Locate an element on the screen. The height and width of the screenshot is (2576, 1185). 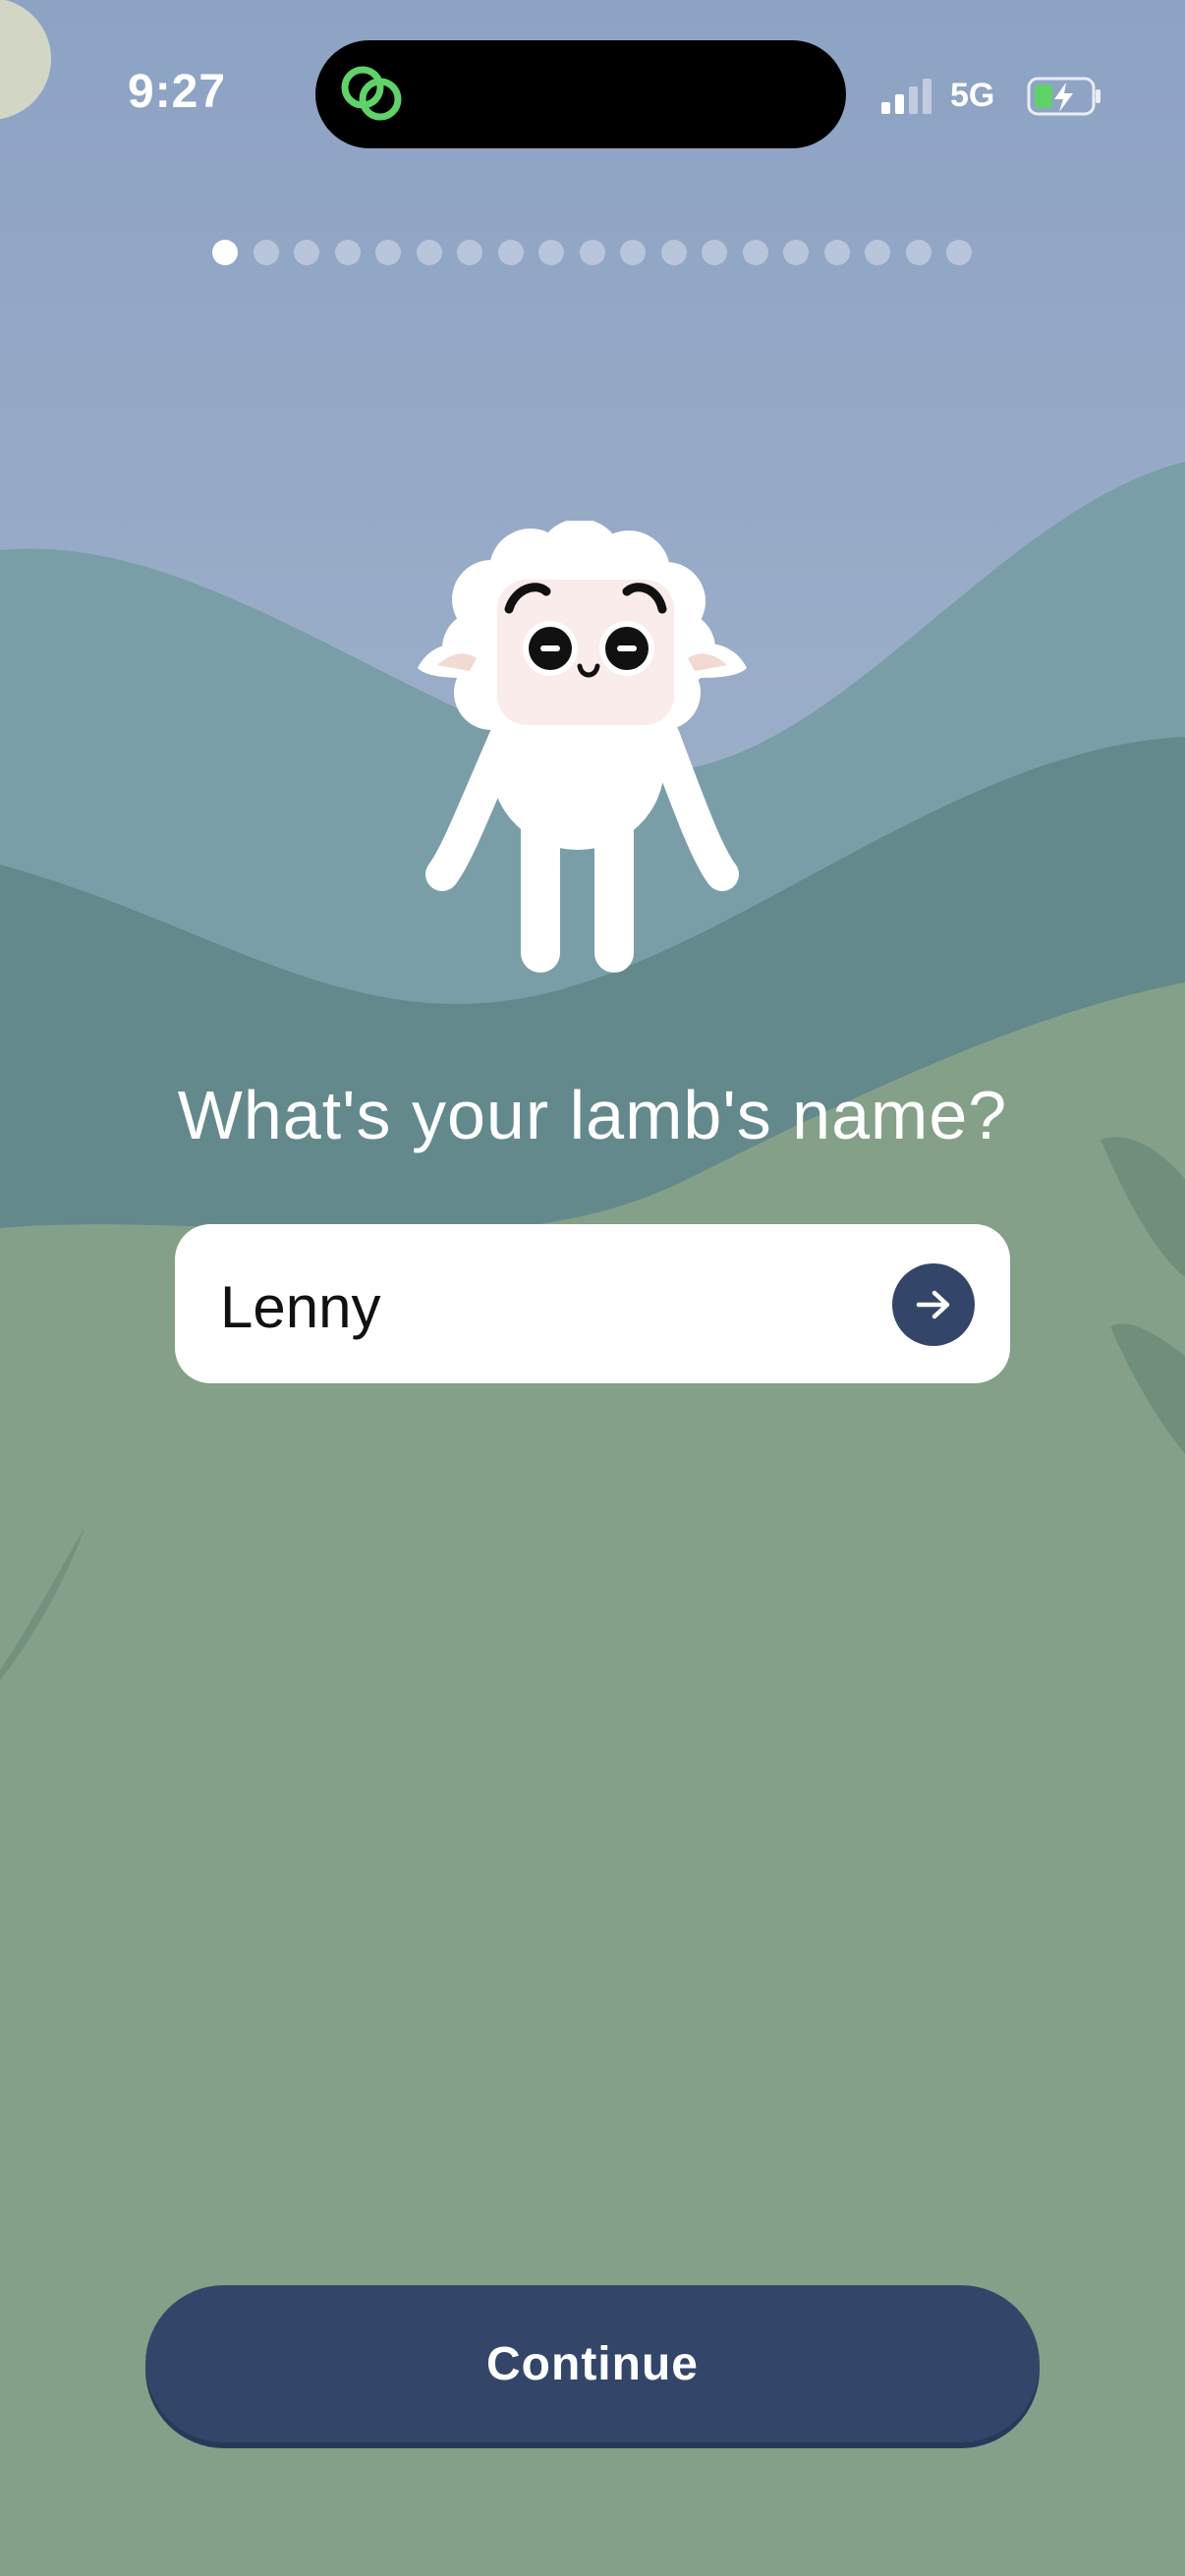
dynamic-island is located at coordinates (581, 94).